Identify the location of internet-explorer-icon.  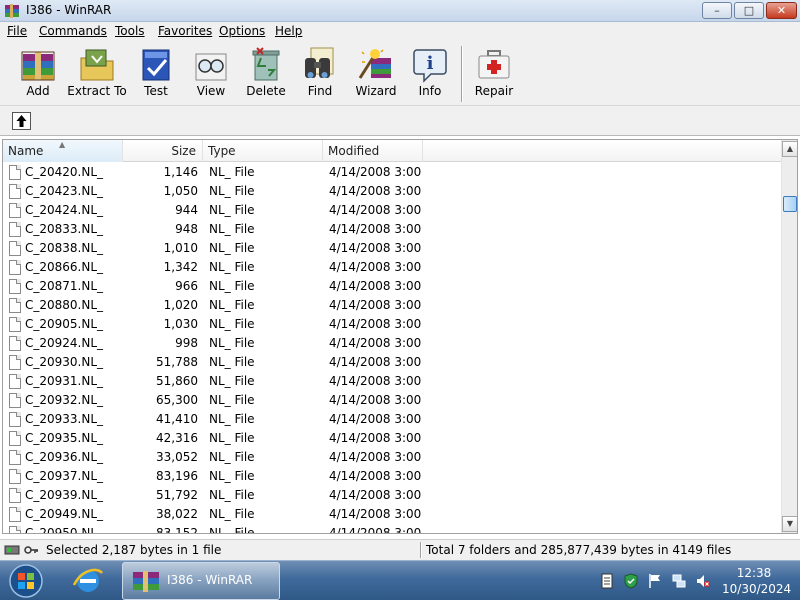
(88, 581).